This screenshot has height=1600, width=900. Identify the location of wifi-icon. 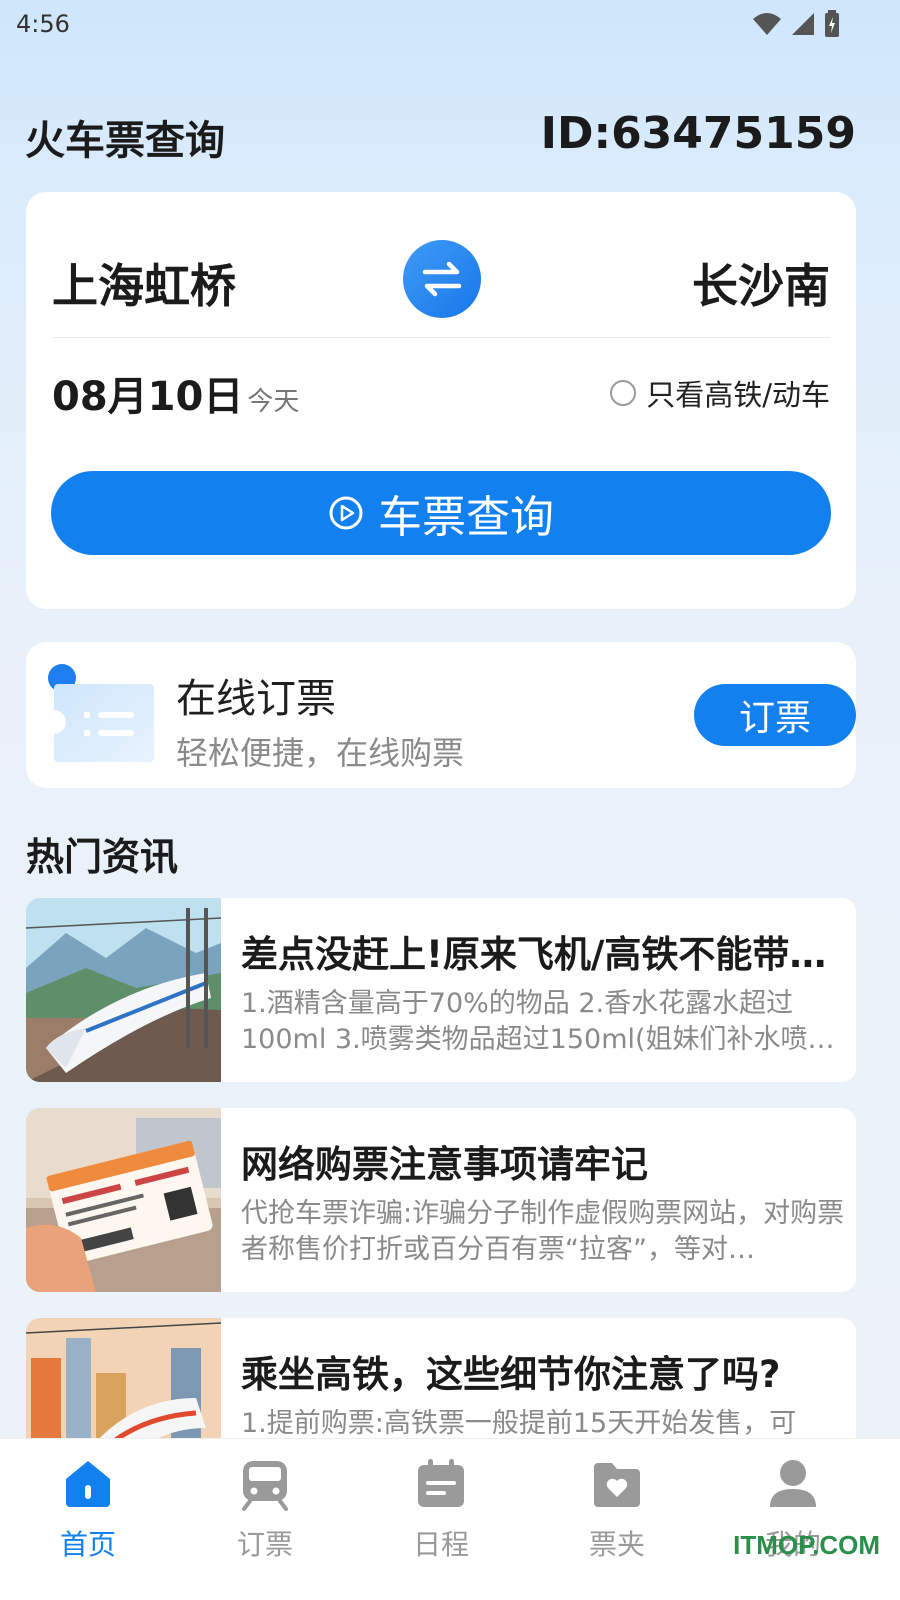
(767, 24).